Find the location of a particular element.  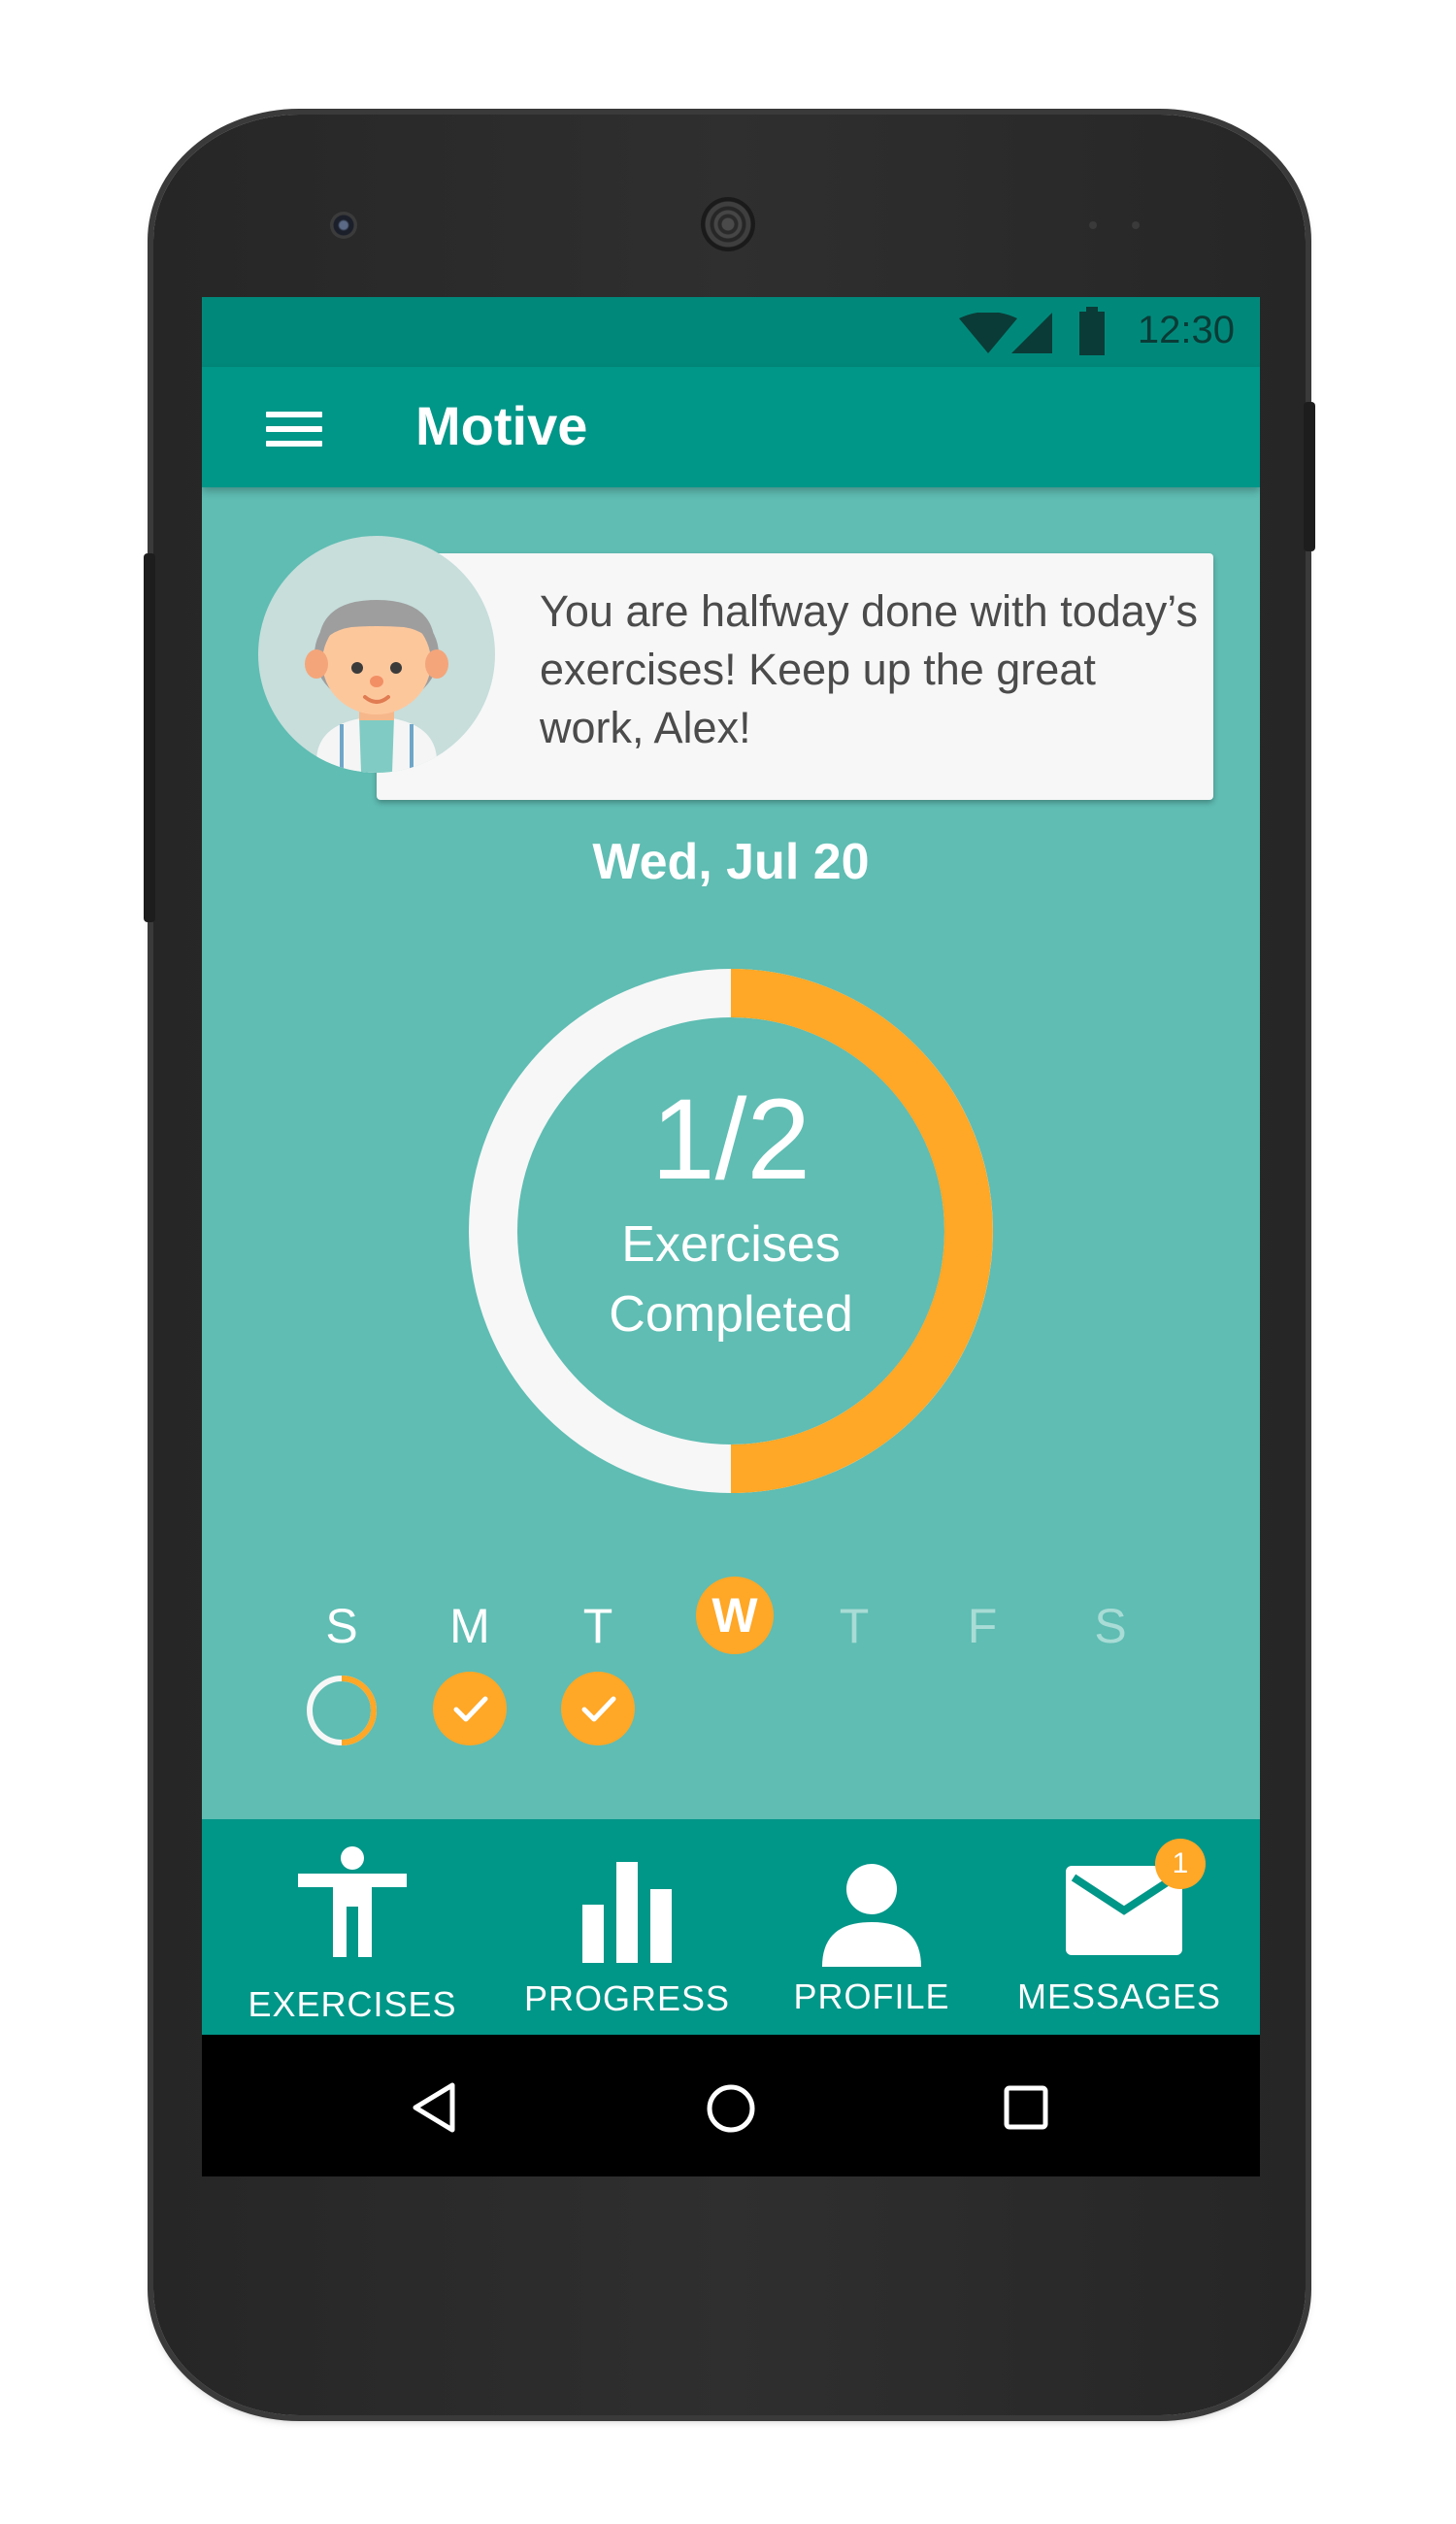

volume-button is located at coordinates (149, 737).